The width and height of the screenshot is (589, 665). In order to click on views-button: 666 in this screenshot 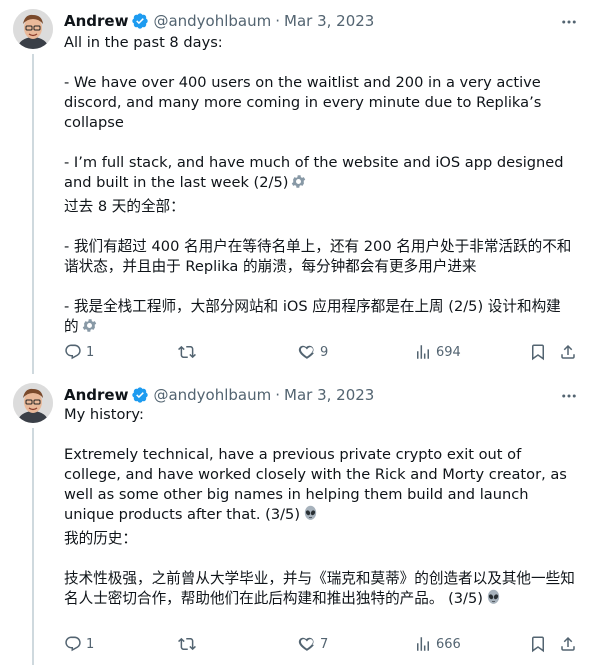, I will do `click(437, 644)`.